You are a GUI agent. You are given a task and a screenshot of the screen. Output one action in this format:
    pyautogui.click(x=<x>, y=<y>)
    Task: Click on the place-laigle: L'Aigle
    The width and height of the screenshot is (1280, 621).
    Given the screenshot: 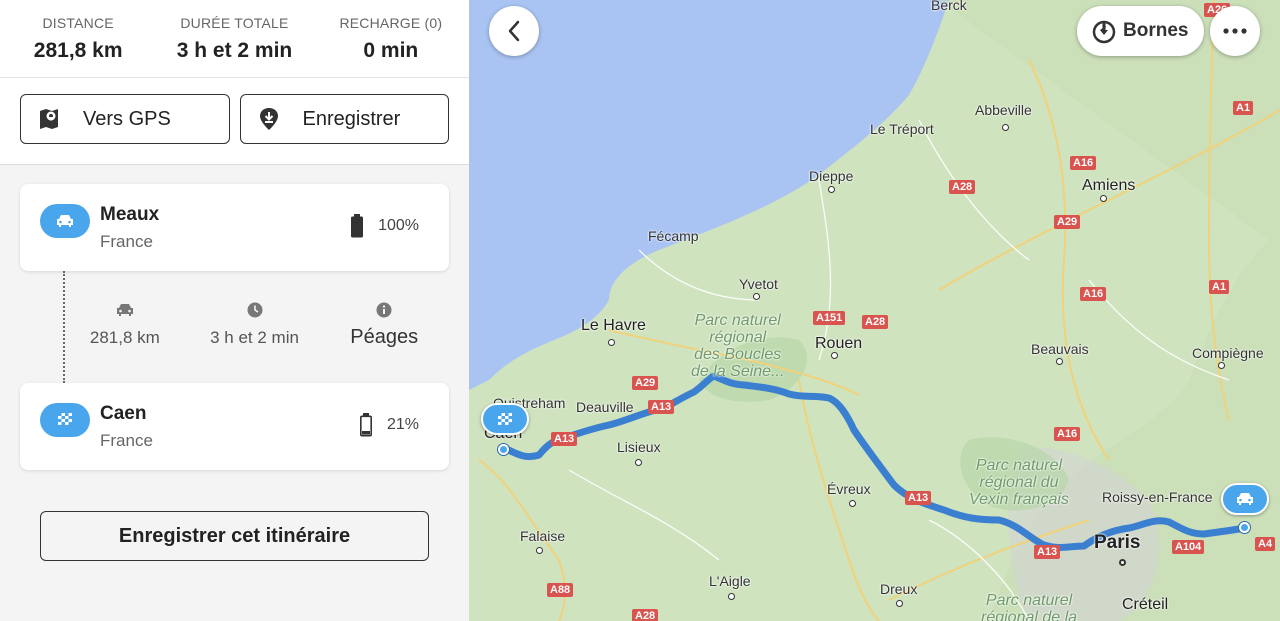 What is the action you would take?
    pyautogui.click(x=730, y=581)
    